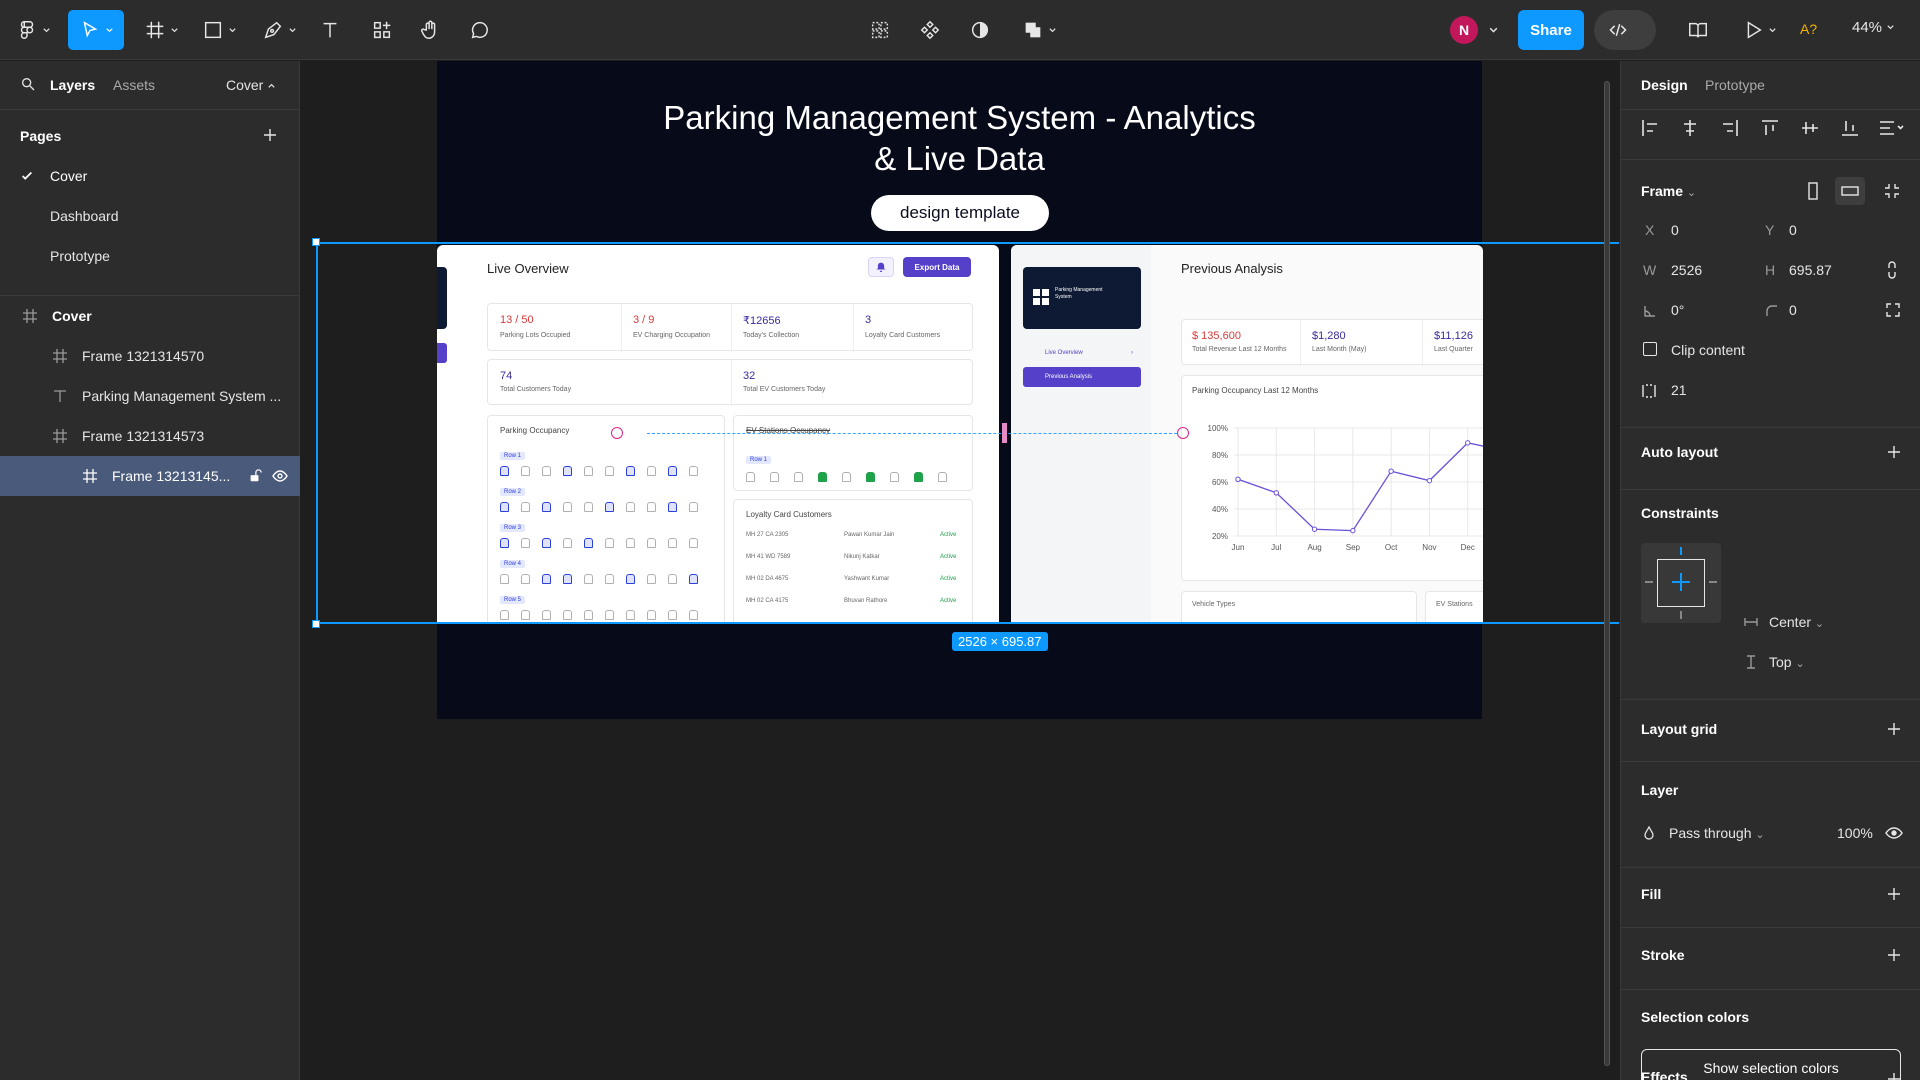  I want to click on constrain-proportions-icon, so click(1892, 270).